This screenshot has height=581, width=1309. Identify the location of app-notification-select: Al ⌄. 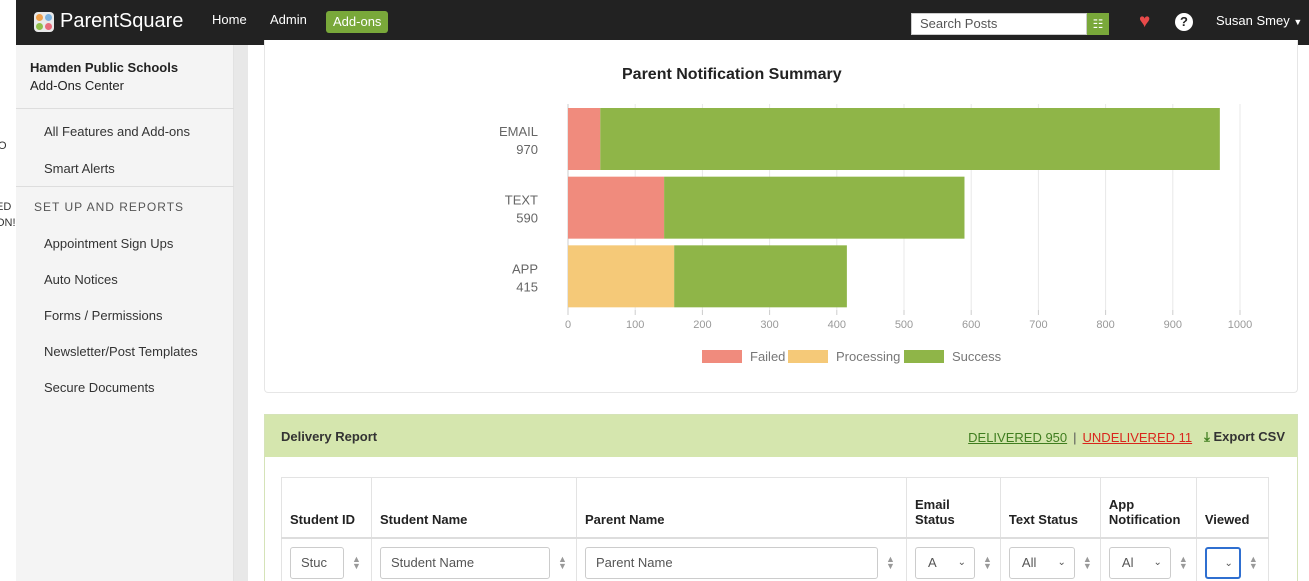
(1139, 562).